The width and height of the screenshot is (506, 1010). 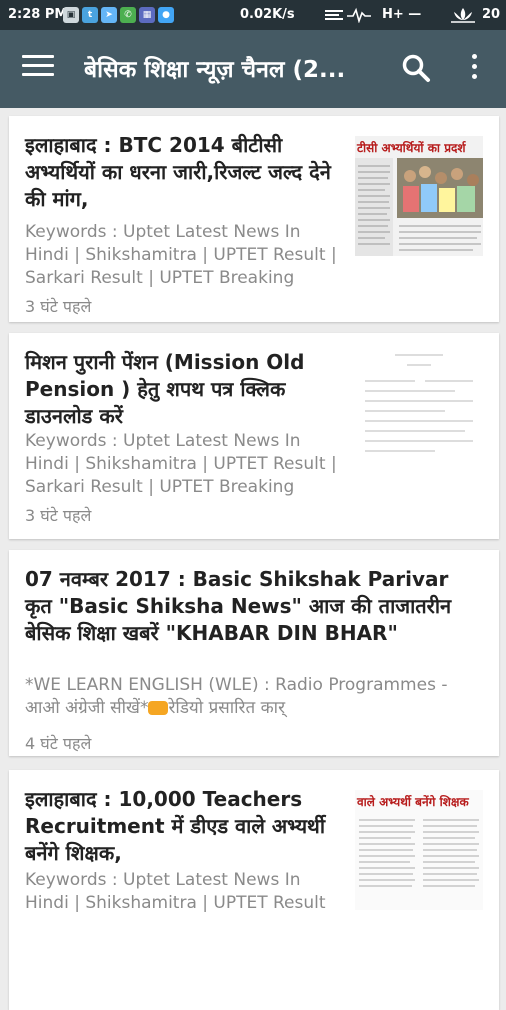 I want to click on photo-notification-icon: ▣, so click(x=71, y=15).